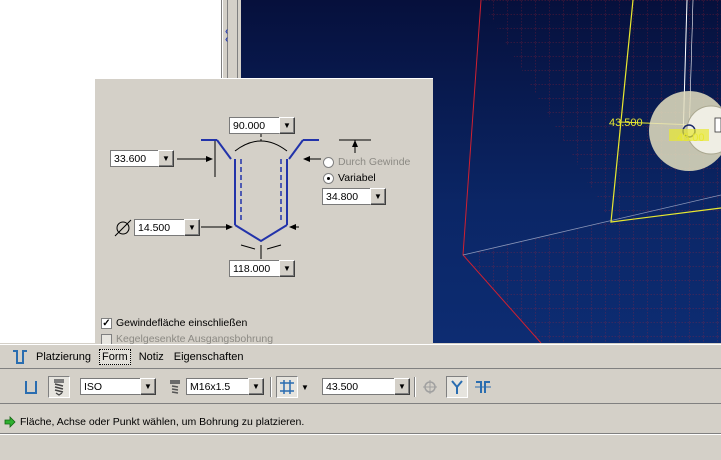 This screenshot has width=721, height=460. What do you see at coordinates (366, 386) in the screenshot?
I see `depth-value-combo: 43.500 ▼` at bounding box center [366, 386].